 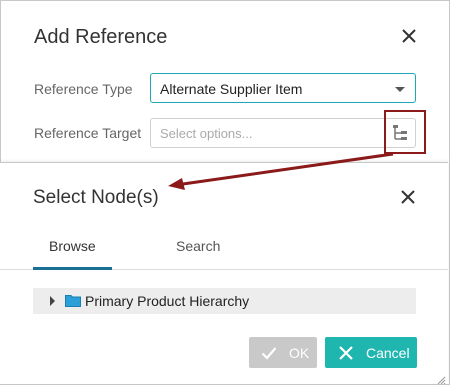 I want to click on add-reference-title: Add Reference, so click(x=101, y=37).